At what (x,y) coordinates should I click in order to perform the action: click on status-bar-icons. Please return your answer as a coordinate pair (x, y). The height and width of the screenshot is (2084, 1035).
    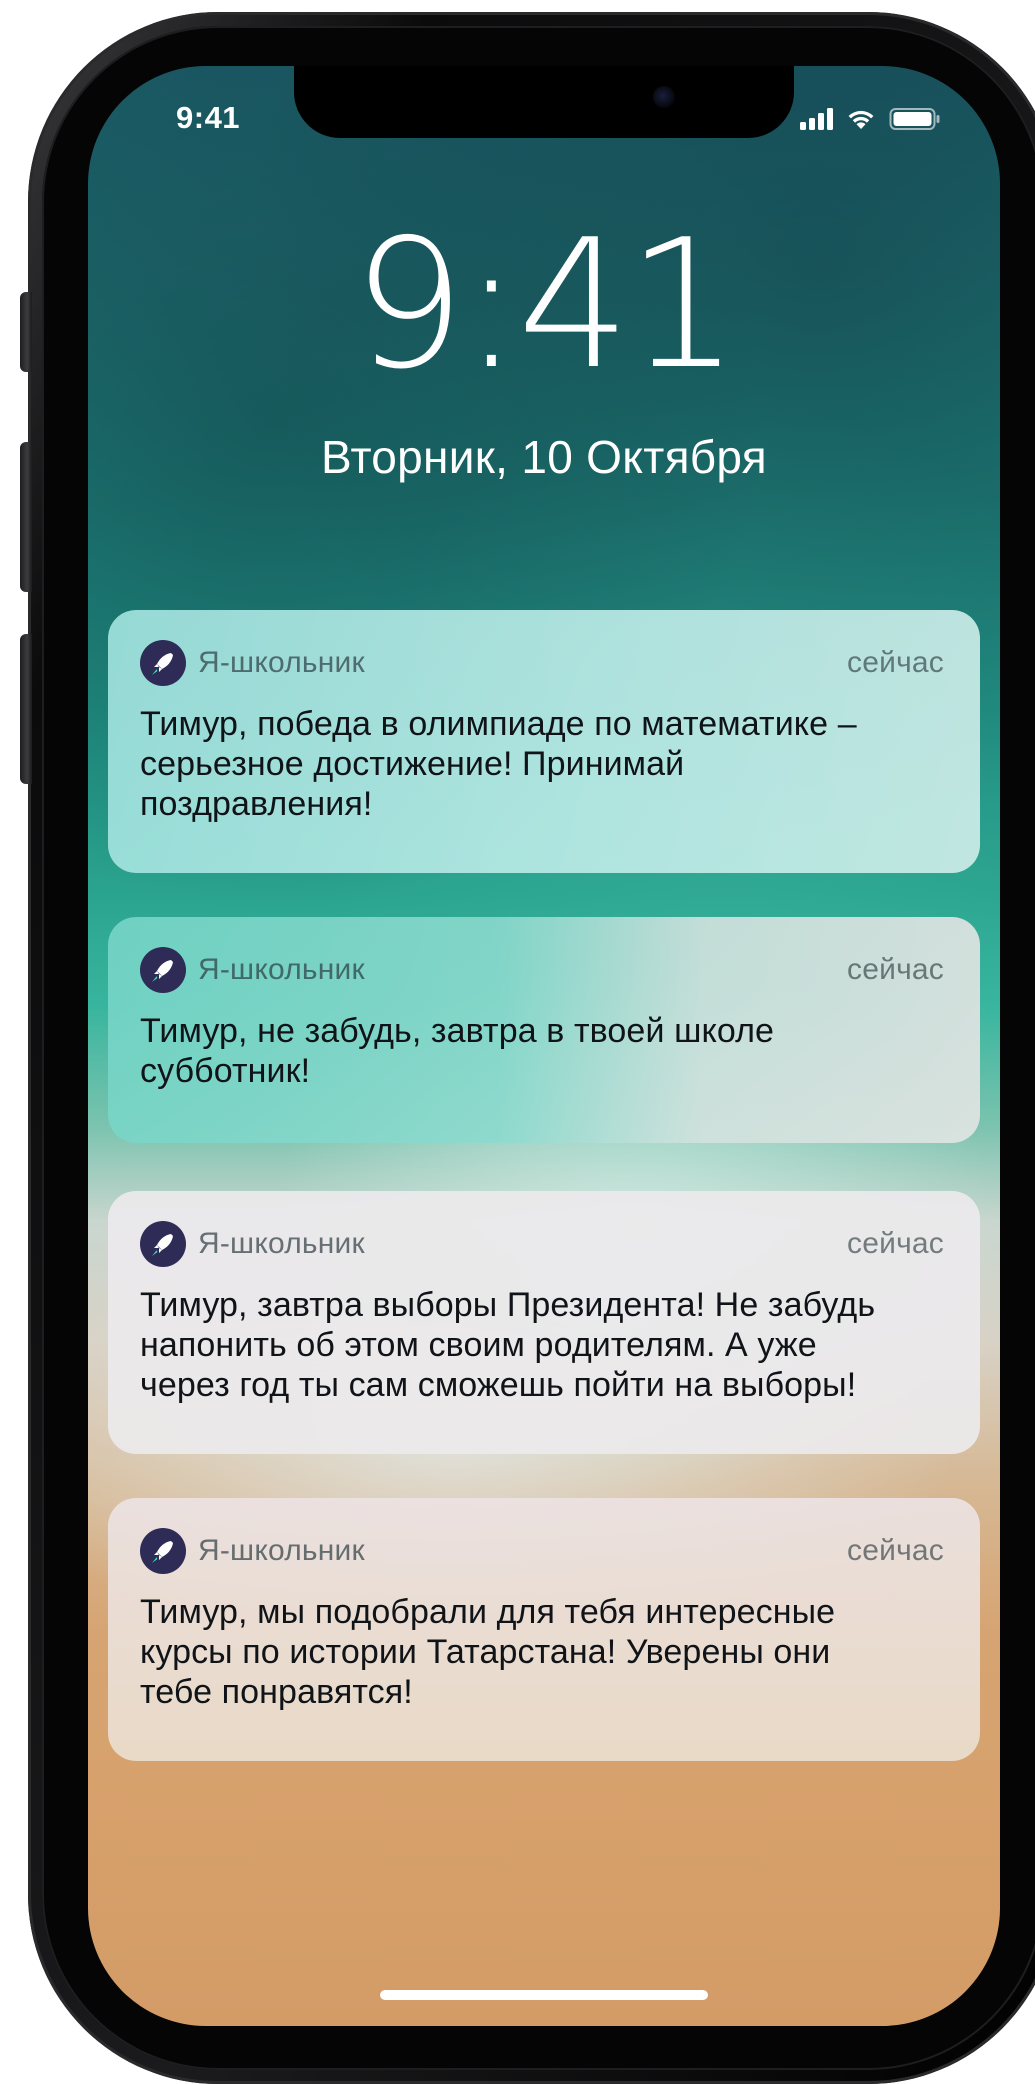
    Looking at the image, I should click on (870, 119).